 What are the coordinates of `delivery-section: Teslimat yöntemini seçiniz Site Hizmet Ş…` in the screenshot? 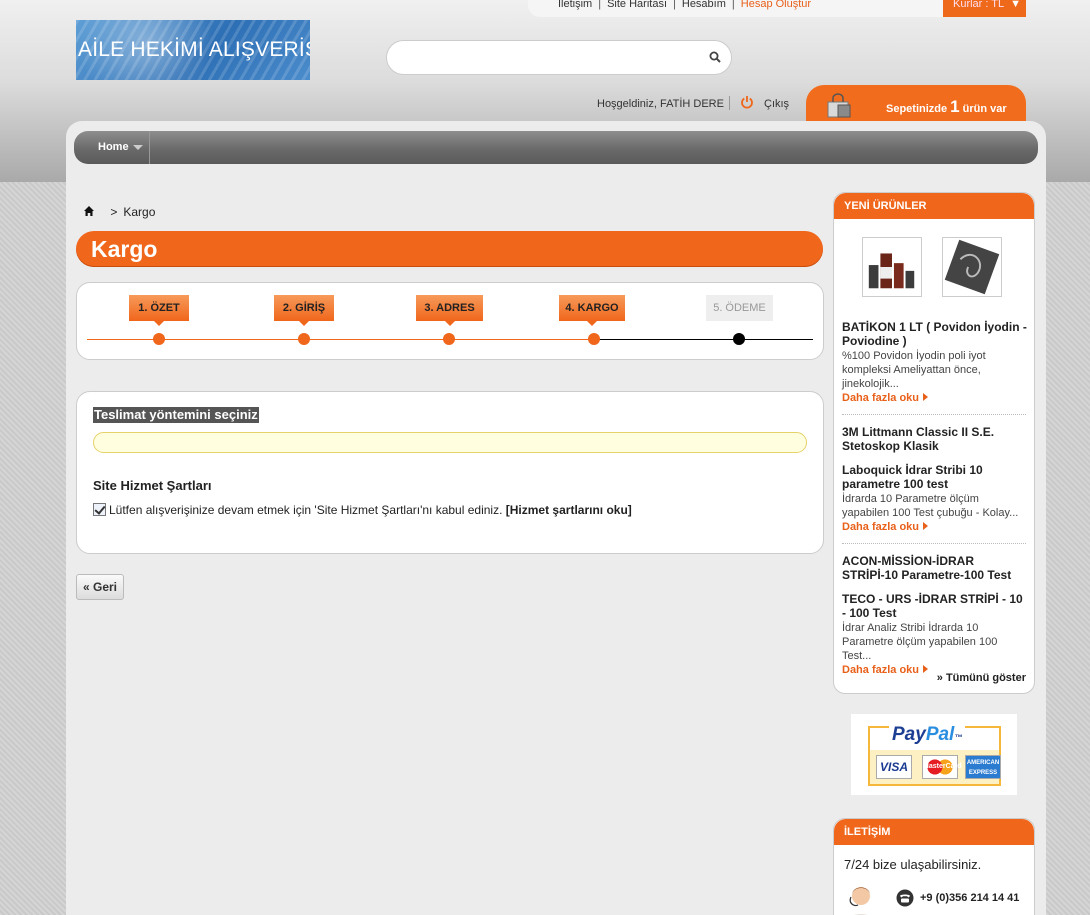 It's located at (450, 472).